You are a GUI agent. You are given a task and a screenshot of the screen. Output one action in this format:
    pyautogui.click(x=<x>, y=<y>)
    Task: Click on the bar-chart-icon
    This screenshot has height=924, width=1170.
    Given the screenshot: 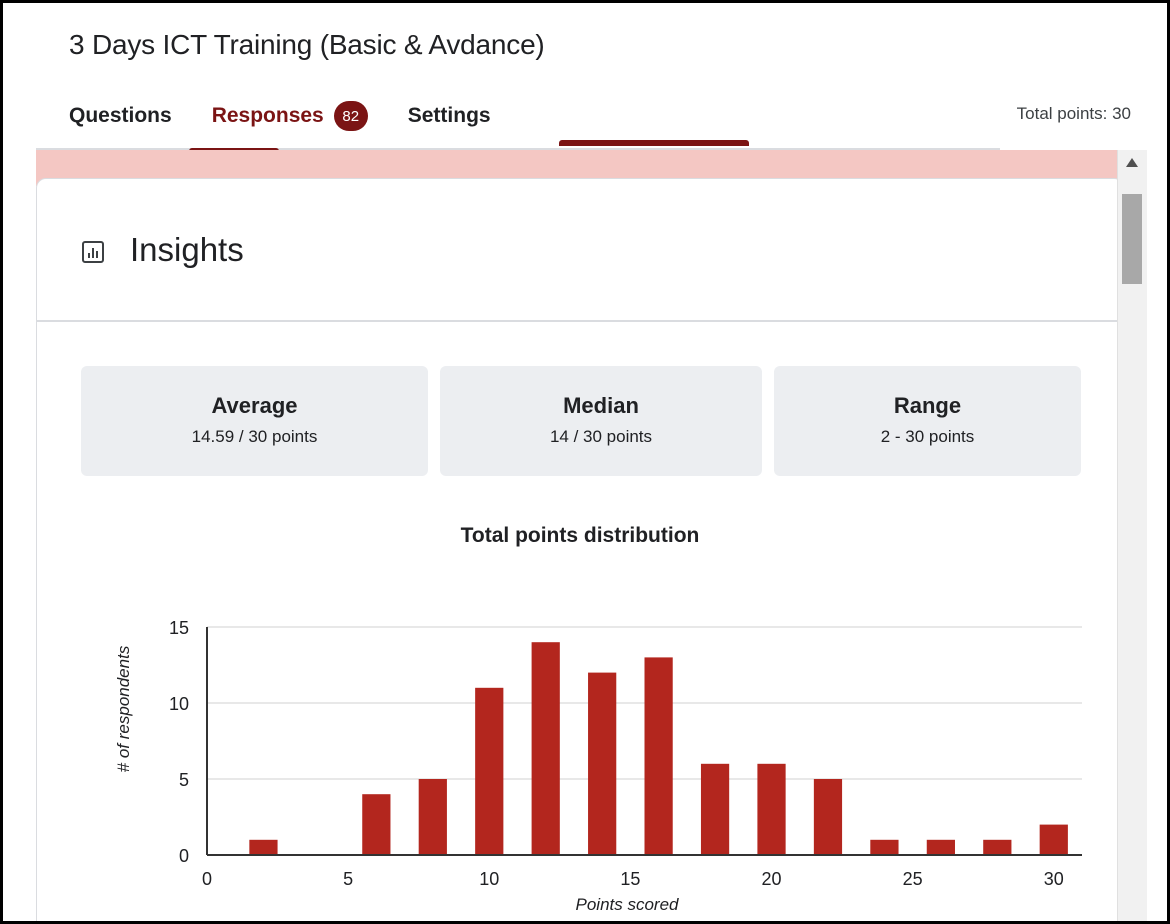 What is the action you would take?
    pyautogui.click(x=93, y=252)
    